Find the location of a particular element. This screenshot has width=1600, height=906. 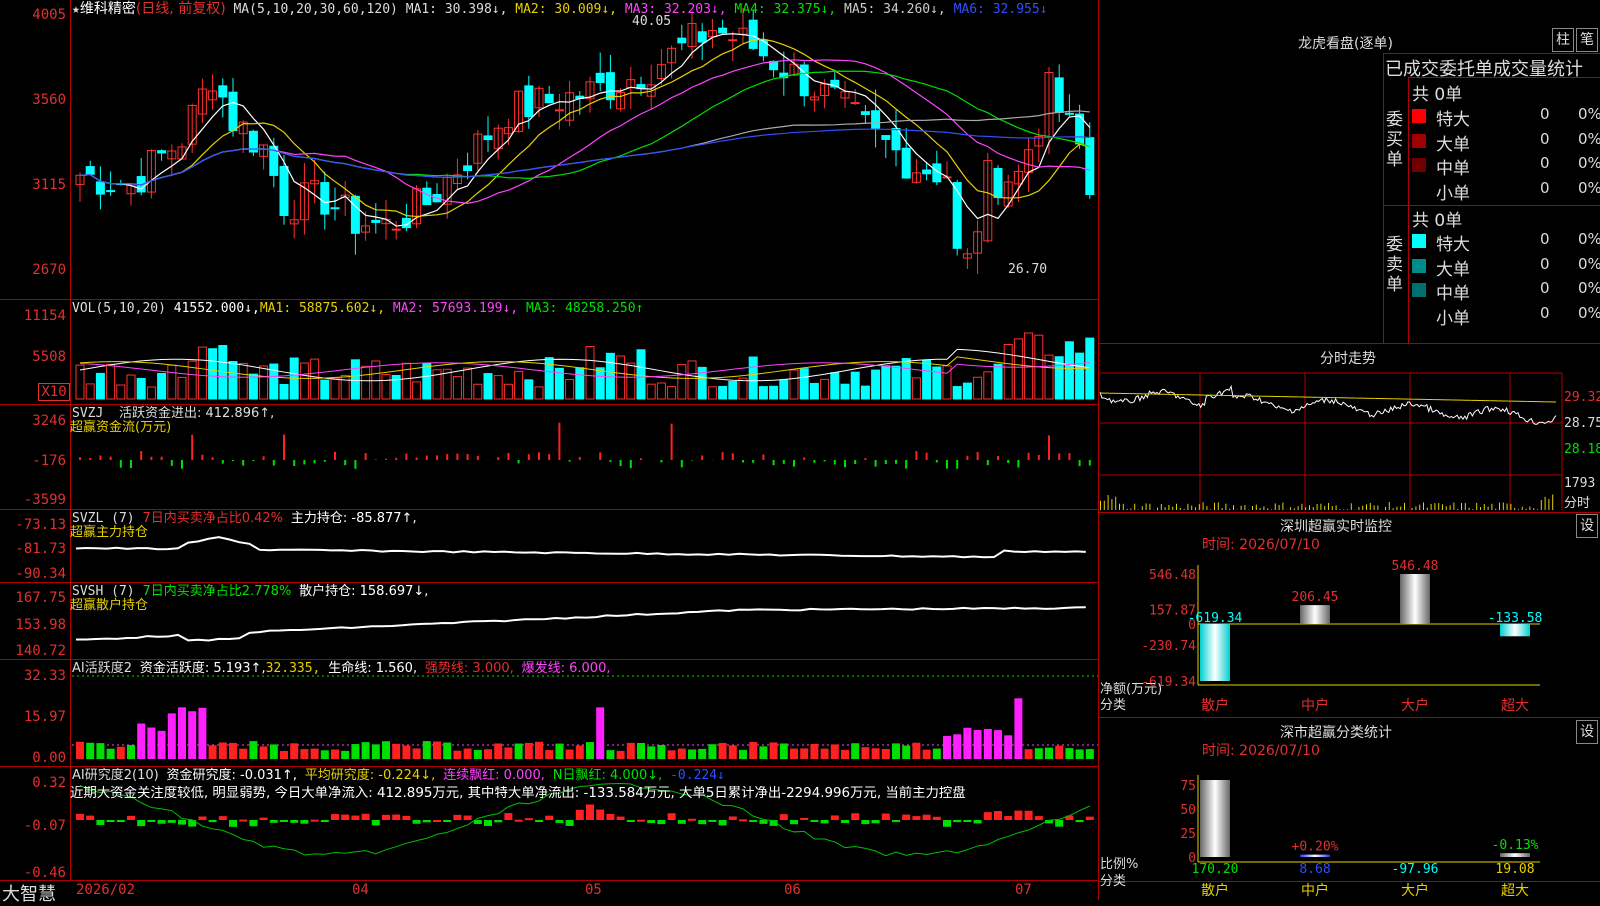

ai-active-title: AI活跃度2 is located at coordinates (102, 668).